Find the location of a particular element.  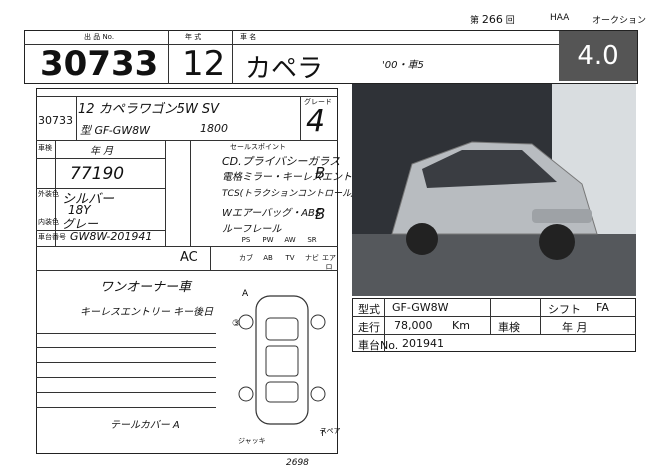

sheet-lot-number: 30733 is located at coordinates (55, 120).